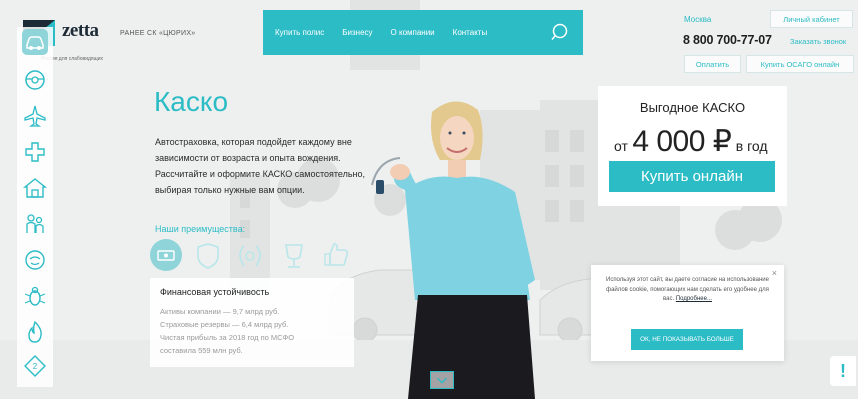 The height and width of the screenshot is (399, 858). Describe the element at coordinates (442, 380) in the screenshot. I see `chevron-down-icon` at that location.